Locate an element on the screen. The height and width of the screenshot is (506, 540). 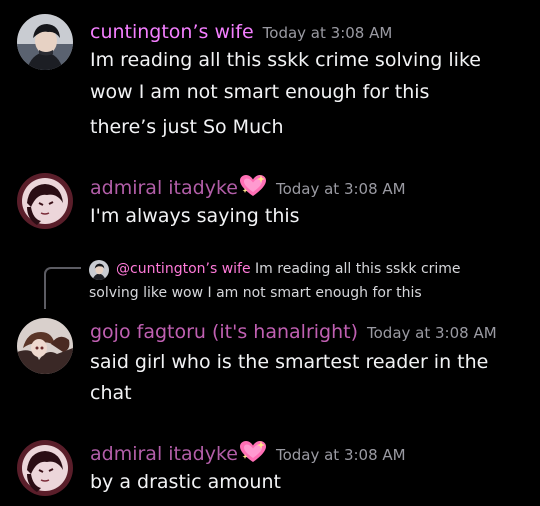
avatar is located at coordinates (45, 468).